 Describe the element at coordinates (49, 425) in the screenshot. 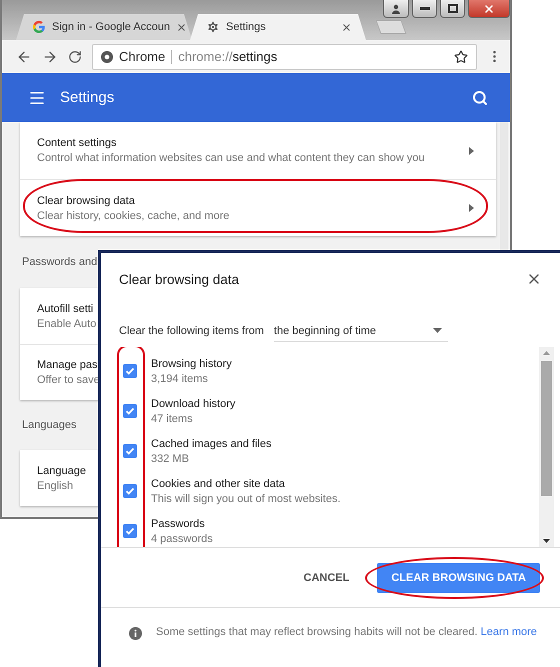

I see `section-heading: Languages` at that location.